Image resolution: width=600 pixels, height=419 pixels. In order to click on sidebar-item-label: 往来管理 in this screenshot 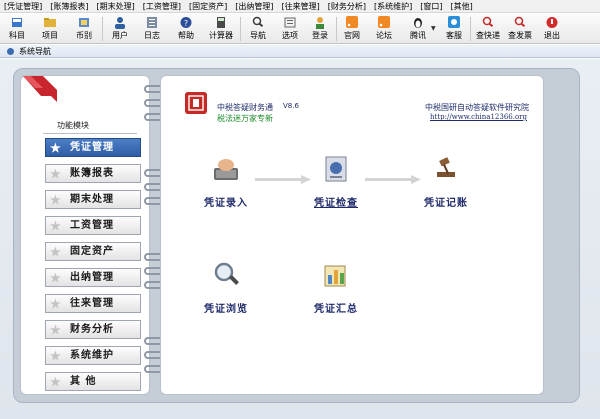, I will do `click(92, 303)`.